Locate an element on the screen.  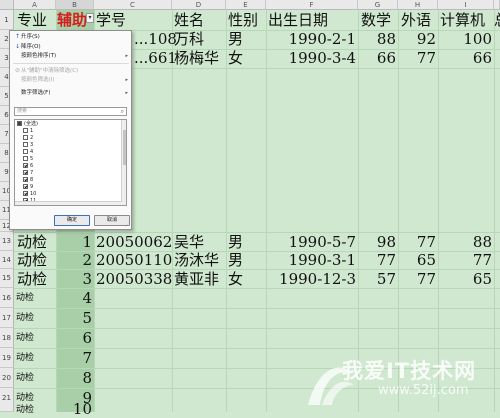
cell-math: 77 is located at coordinates (377, 260).